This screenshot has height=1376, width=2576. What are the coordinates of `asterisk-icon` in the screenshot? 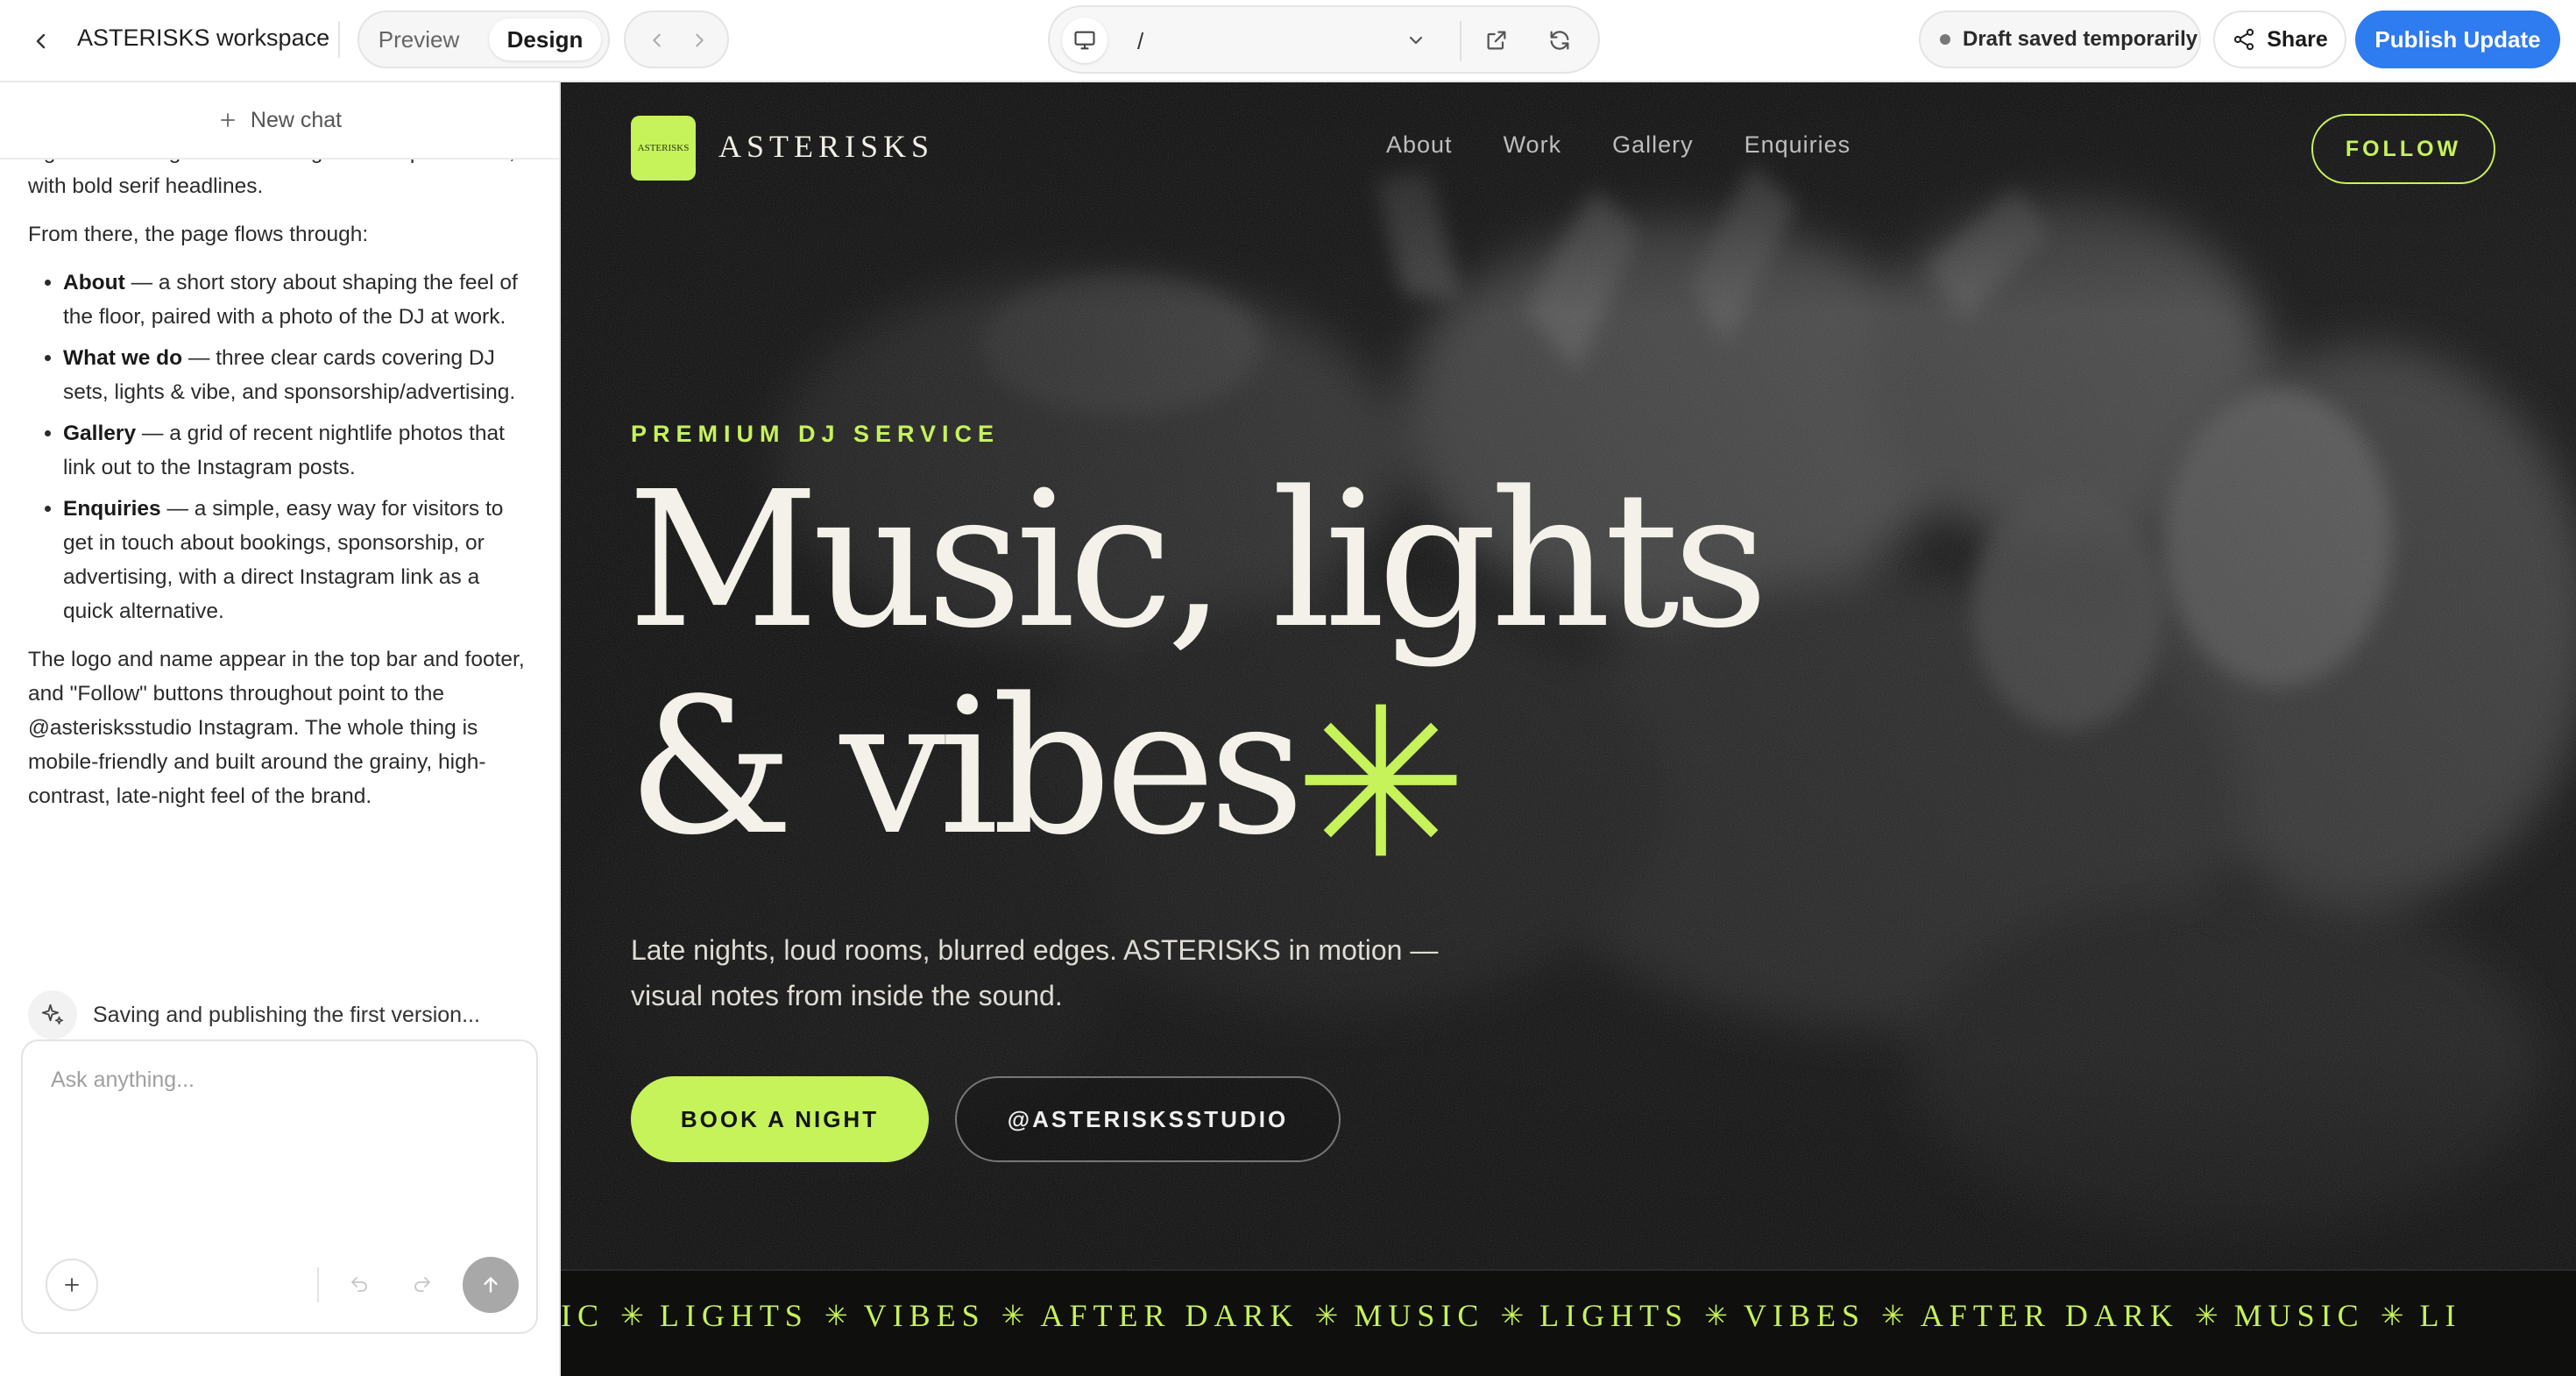 It's located at (1381, 780).